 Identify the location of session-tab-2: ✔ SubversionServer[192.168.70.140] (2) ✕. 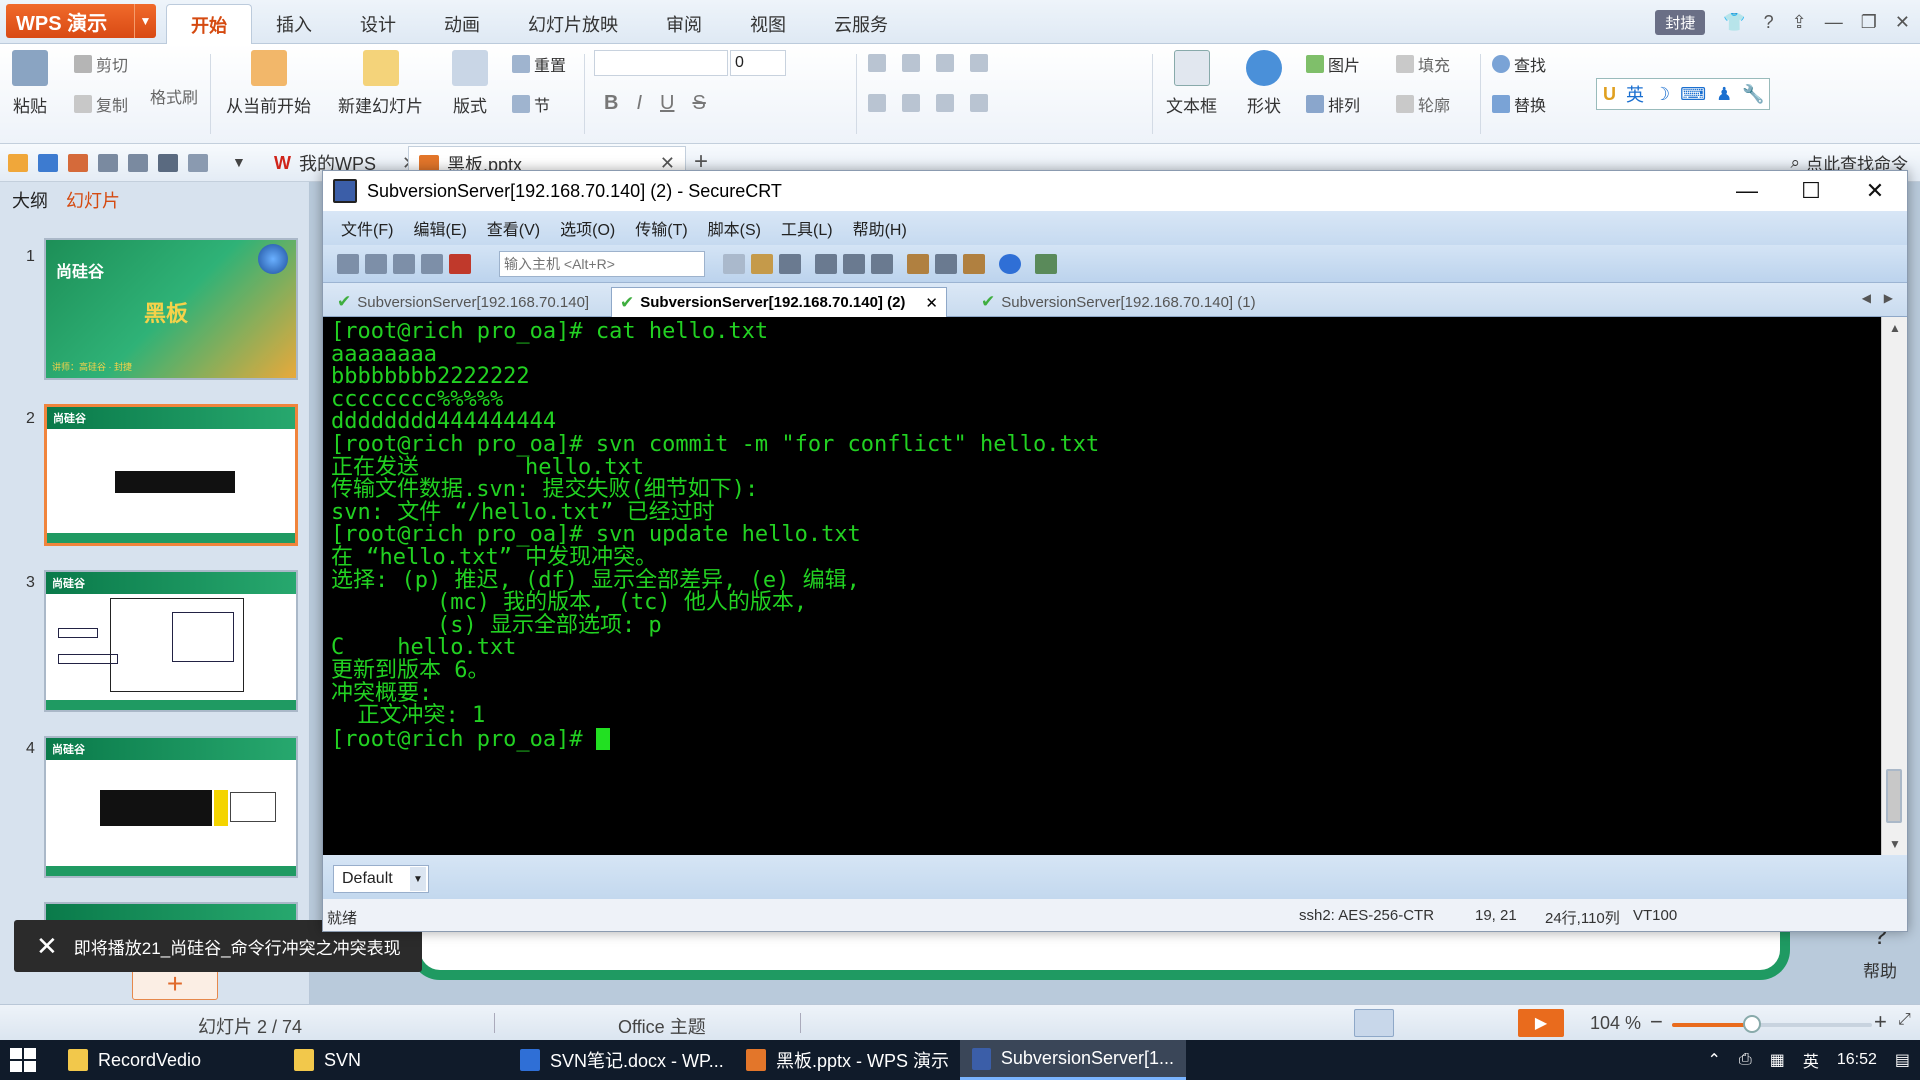
(779, 302).